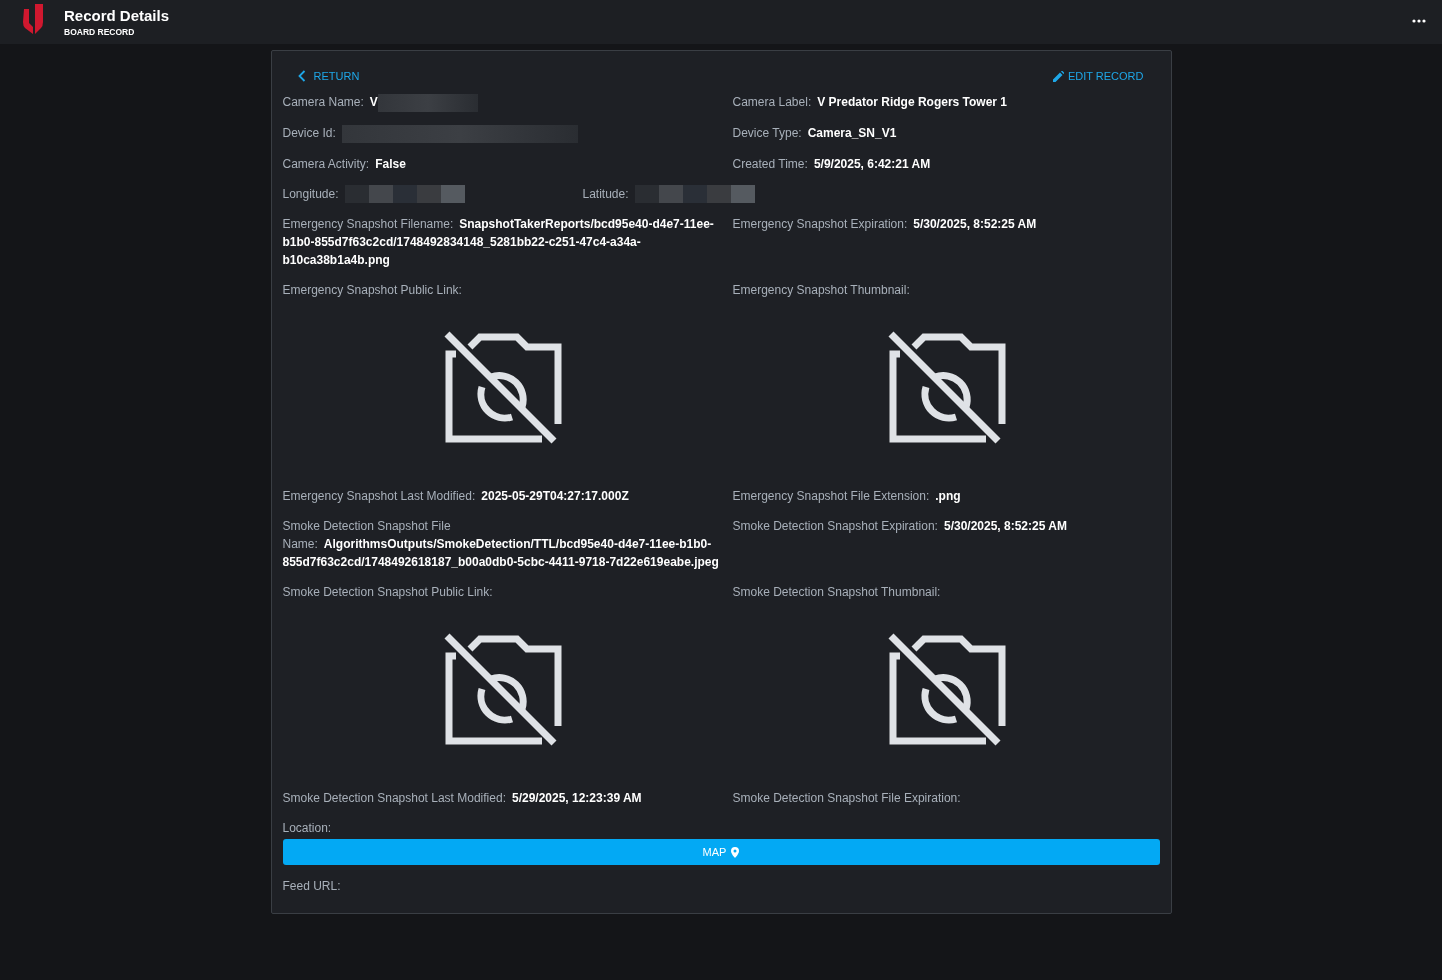 The height and width of the screenshot is (980, 1442). I want to click on field-text: Smoke Detection Snapshot Expiration: 5/30/2025, 8:52:25 AM, so click(900, 527).